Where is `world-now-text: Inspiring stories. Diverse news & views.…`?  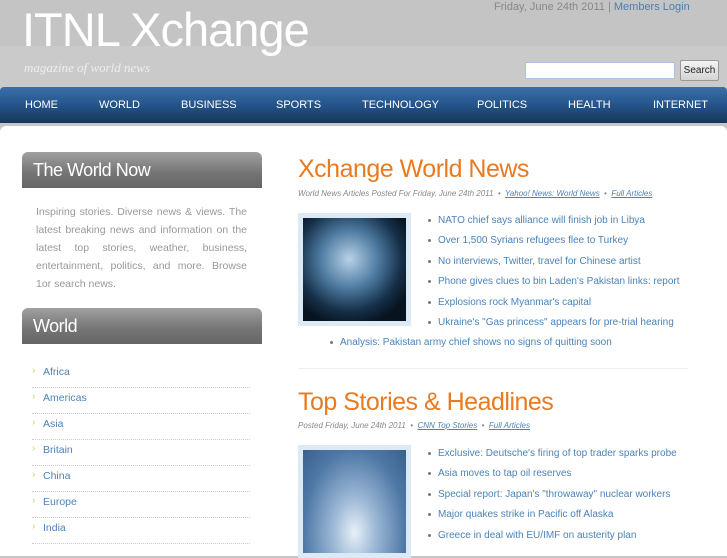 world-now-text: Inspiring stories. Diverse news & views.… is located at coordinates (141, 248).